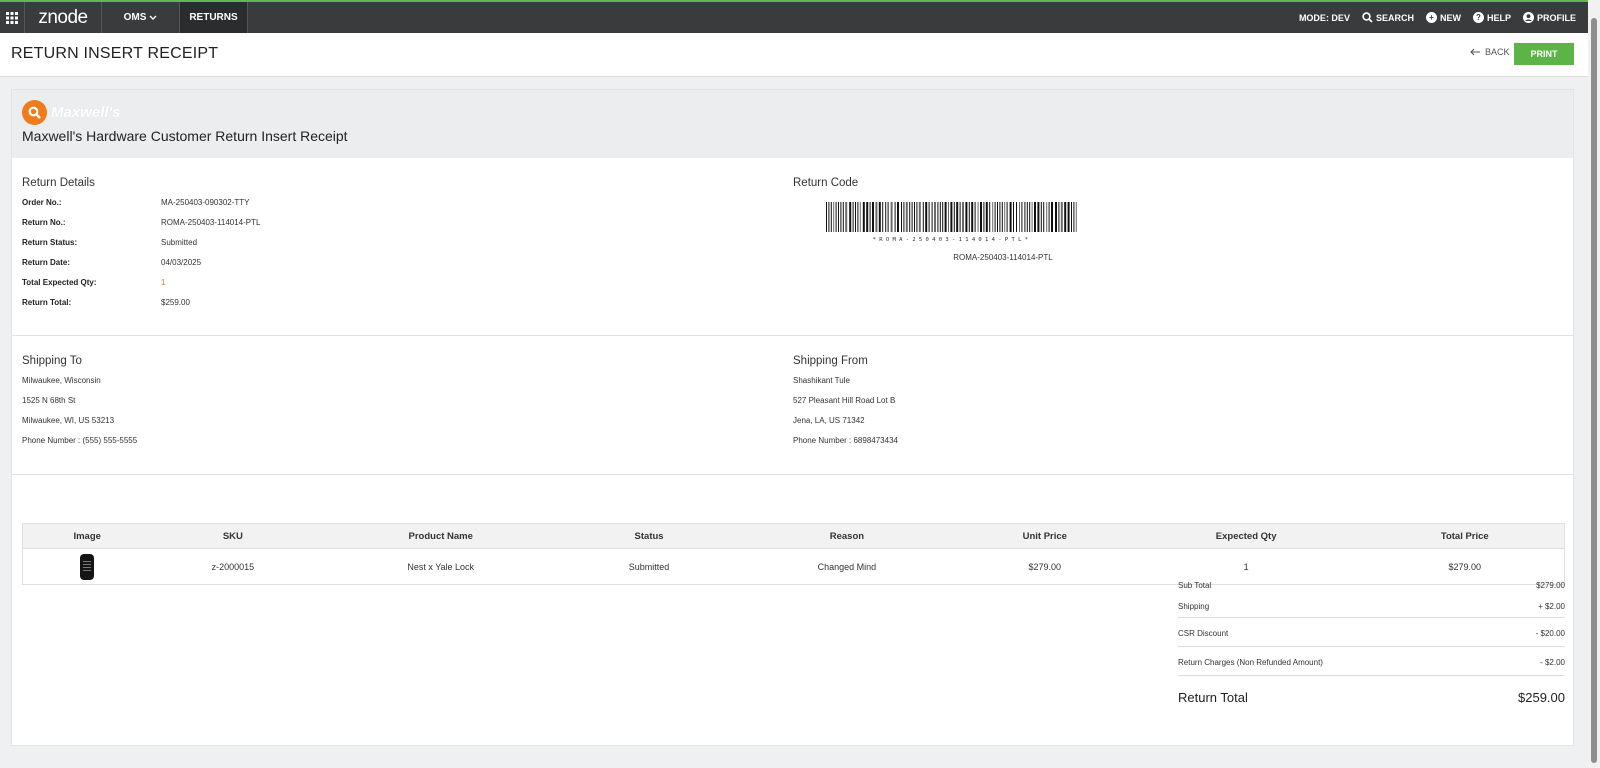  I want to click on page-scrollbar, so click(1594, 384).